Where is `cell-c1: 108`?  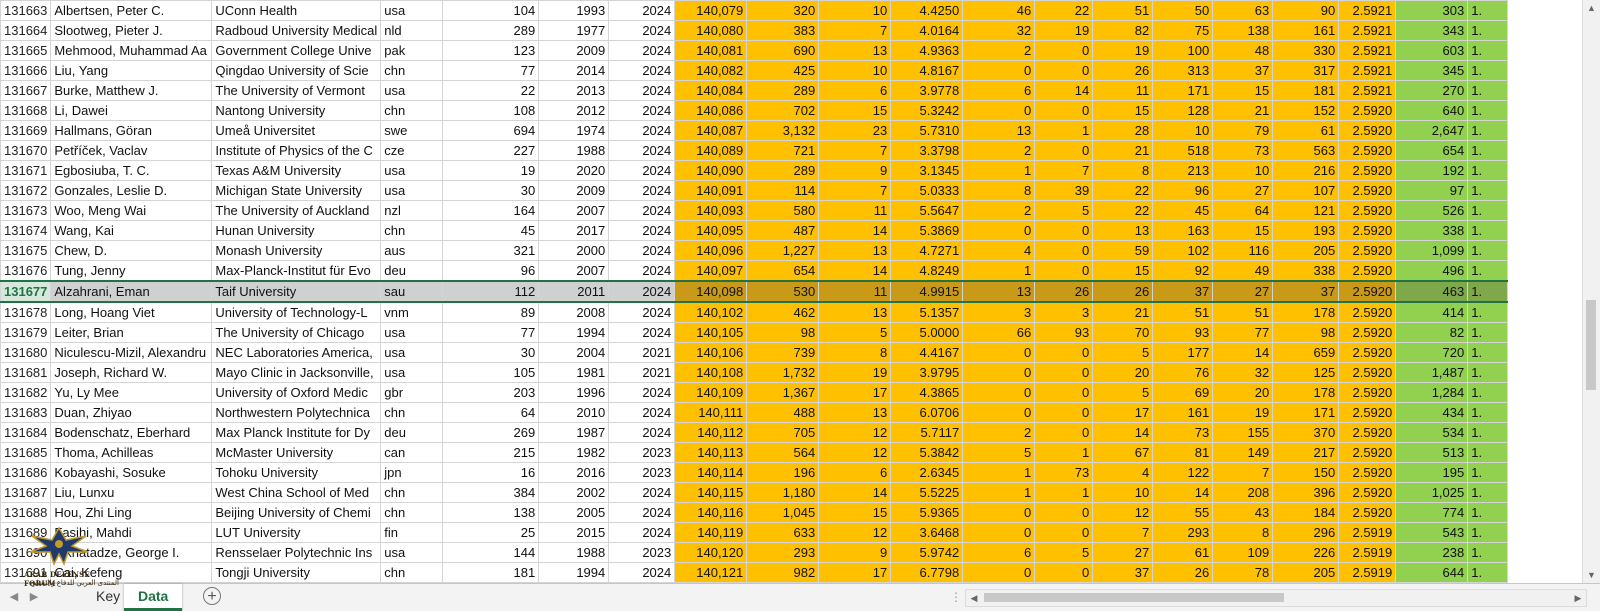
cell-c1: 108 is located at coordinates (491, 110).